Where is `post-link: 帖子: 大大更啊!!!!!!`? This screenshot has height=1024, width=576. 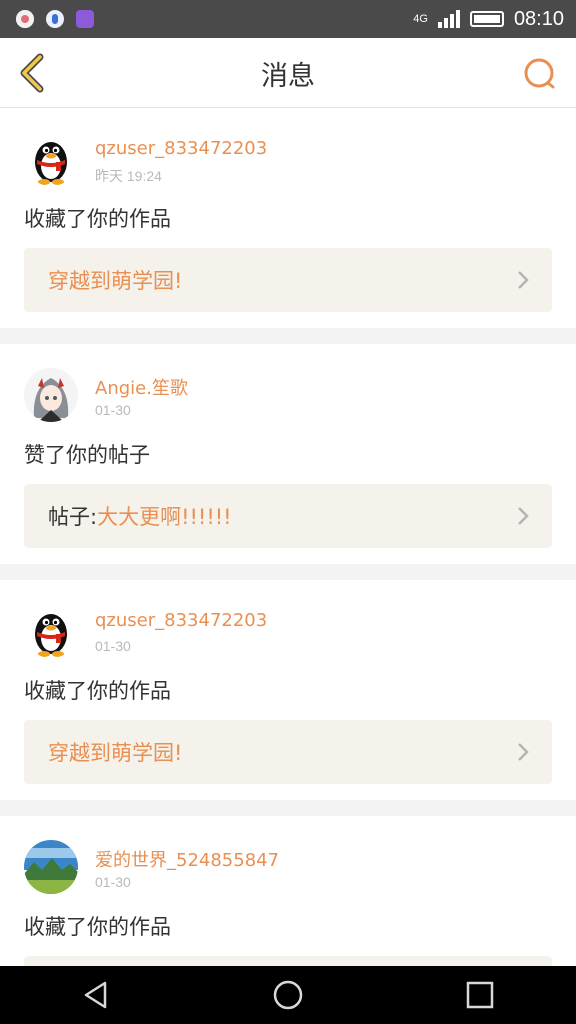
post-link: 帖子: 大大更啊!!!!!! is located at coordinates (288, 516).